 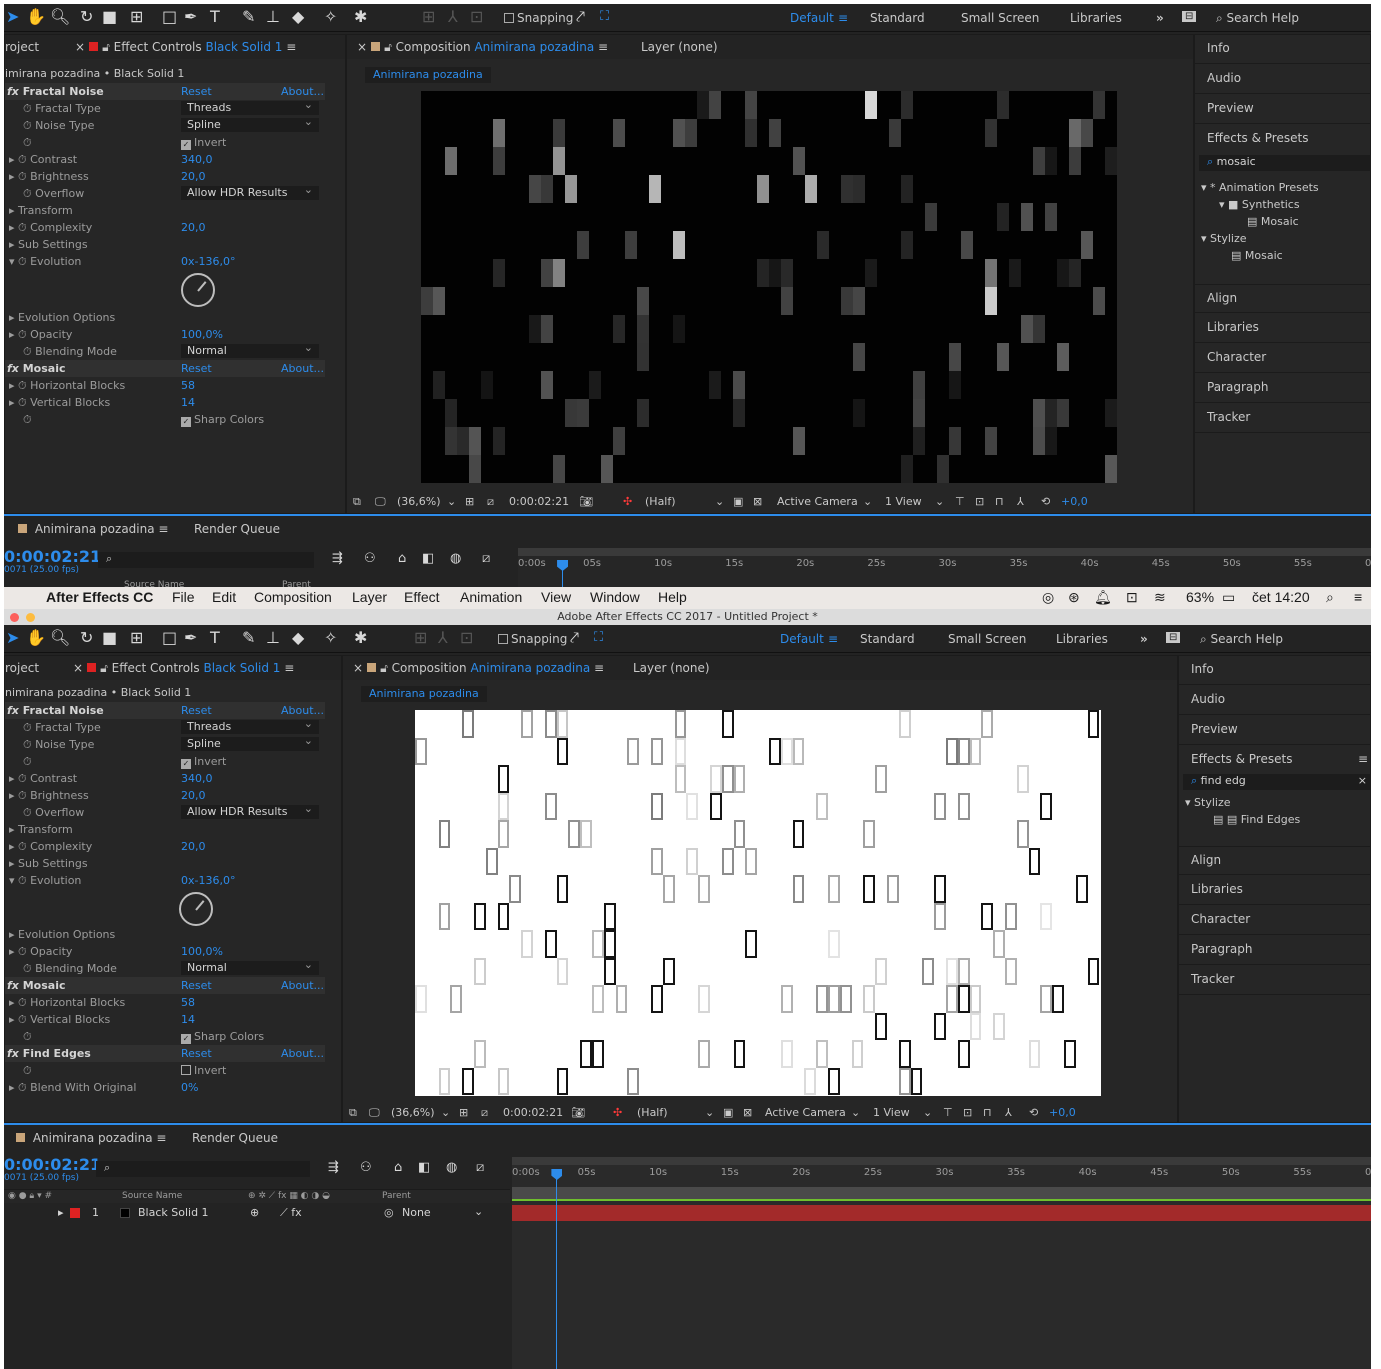 I want to click on menu-app: After Effects CC, so click(x=99, y=597).